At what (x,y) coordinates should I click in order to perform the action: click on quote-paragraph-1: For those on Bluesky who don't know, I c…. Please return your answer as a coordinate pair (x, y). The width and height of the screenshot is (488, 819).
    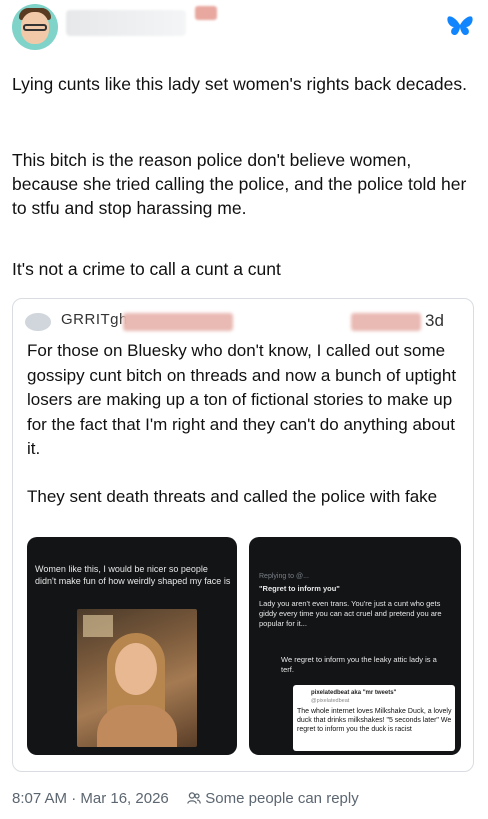
    Looking at the image, I should click on (242, 399).